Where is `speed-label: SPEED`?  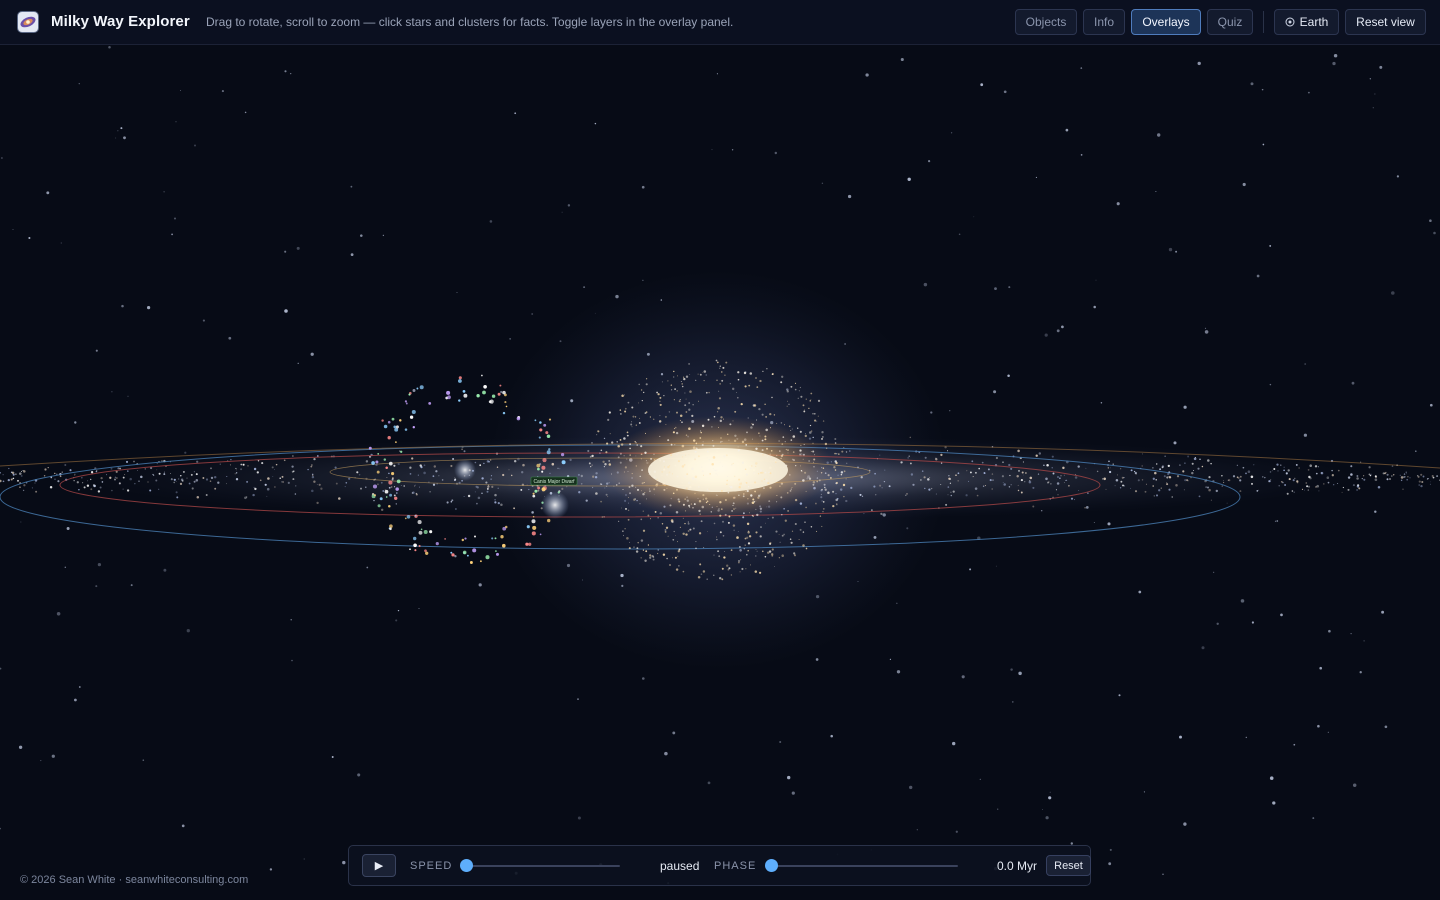
speed-label: SPEED is located at coordinates (431, 866).